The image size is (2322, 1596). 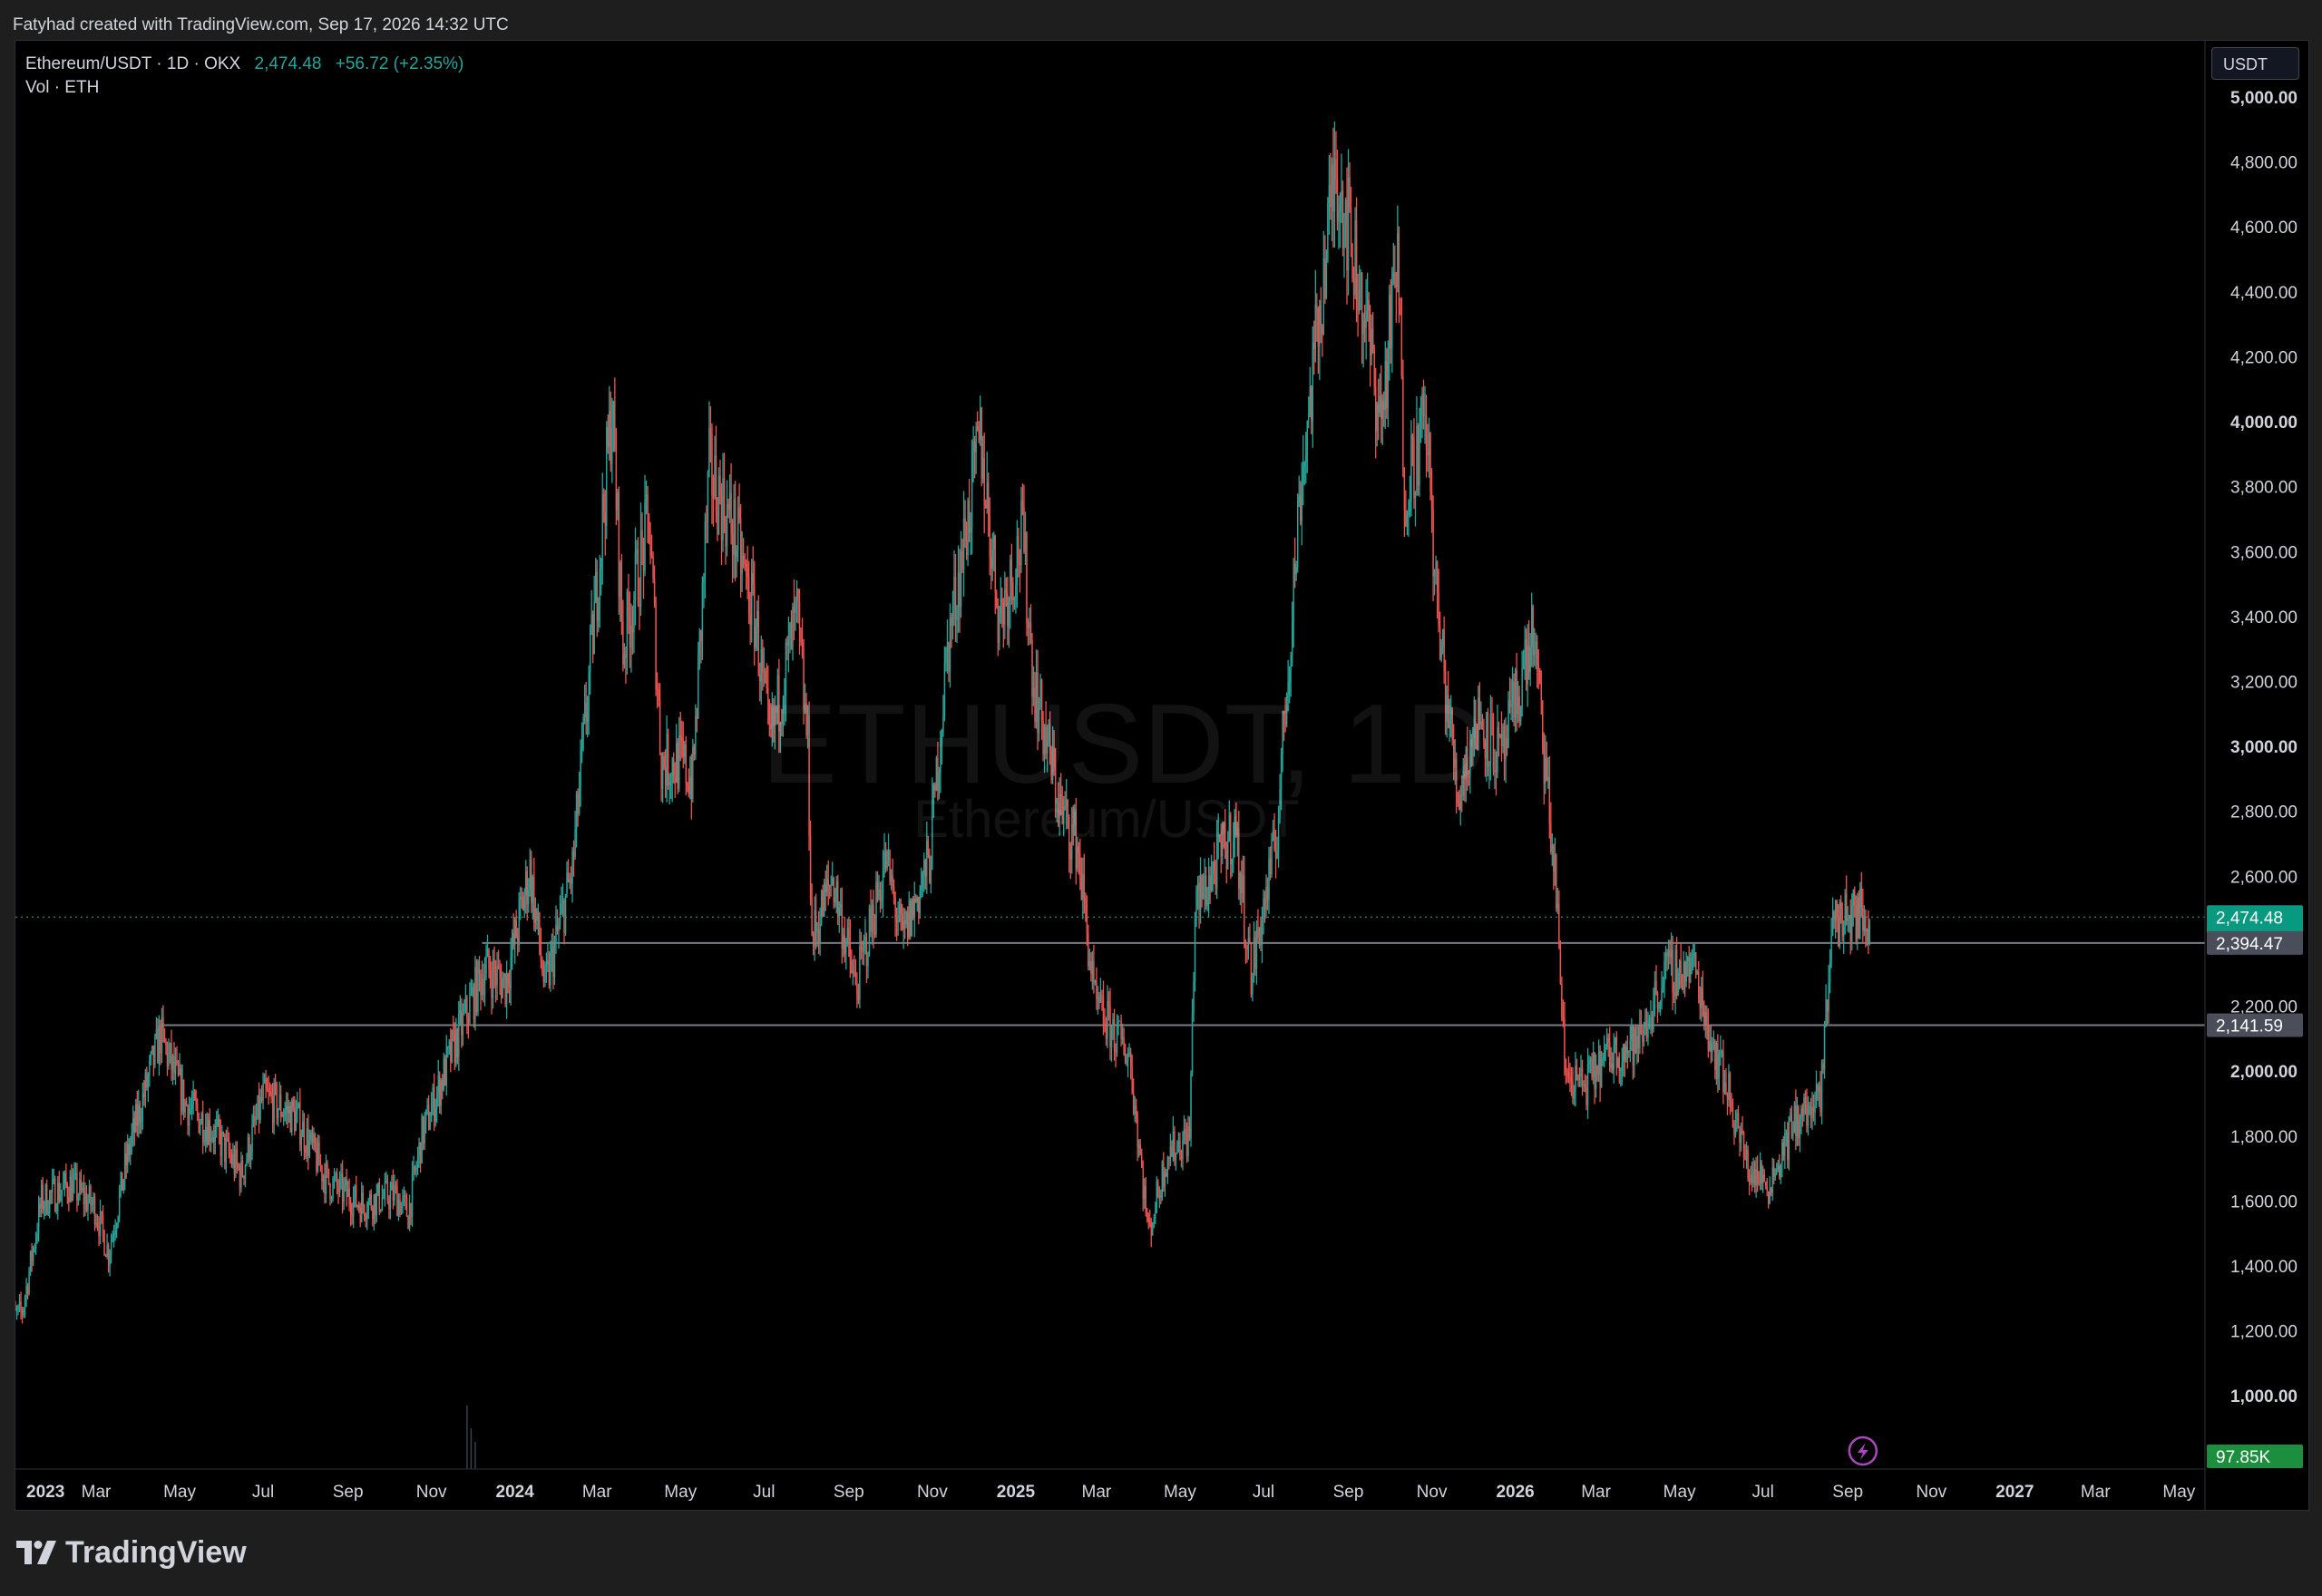 What do you see at coordinates (2264, 293) in the screenshot?
I see `price-tick-label: 4,400.00` at bounding box center [2264, 293].